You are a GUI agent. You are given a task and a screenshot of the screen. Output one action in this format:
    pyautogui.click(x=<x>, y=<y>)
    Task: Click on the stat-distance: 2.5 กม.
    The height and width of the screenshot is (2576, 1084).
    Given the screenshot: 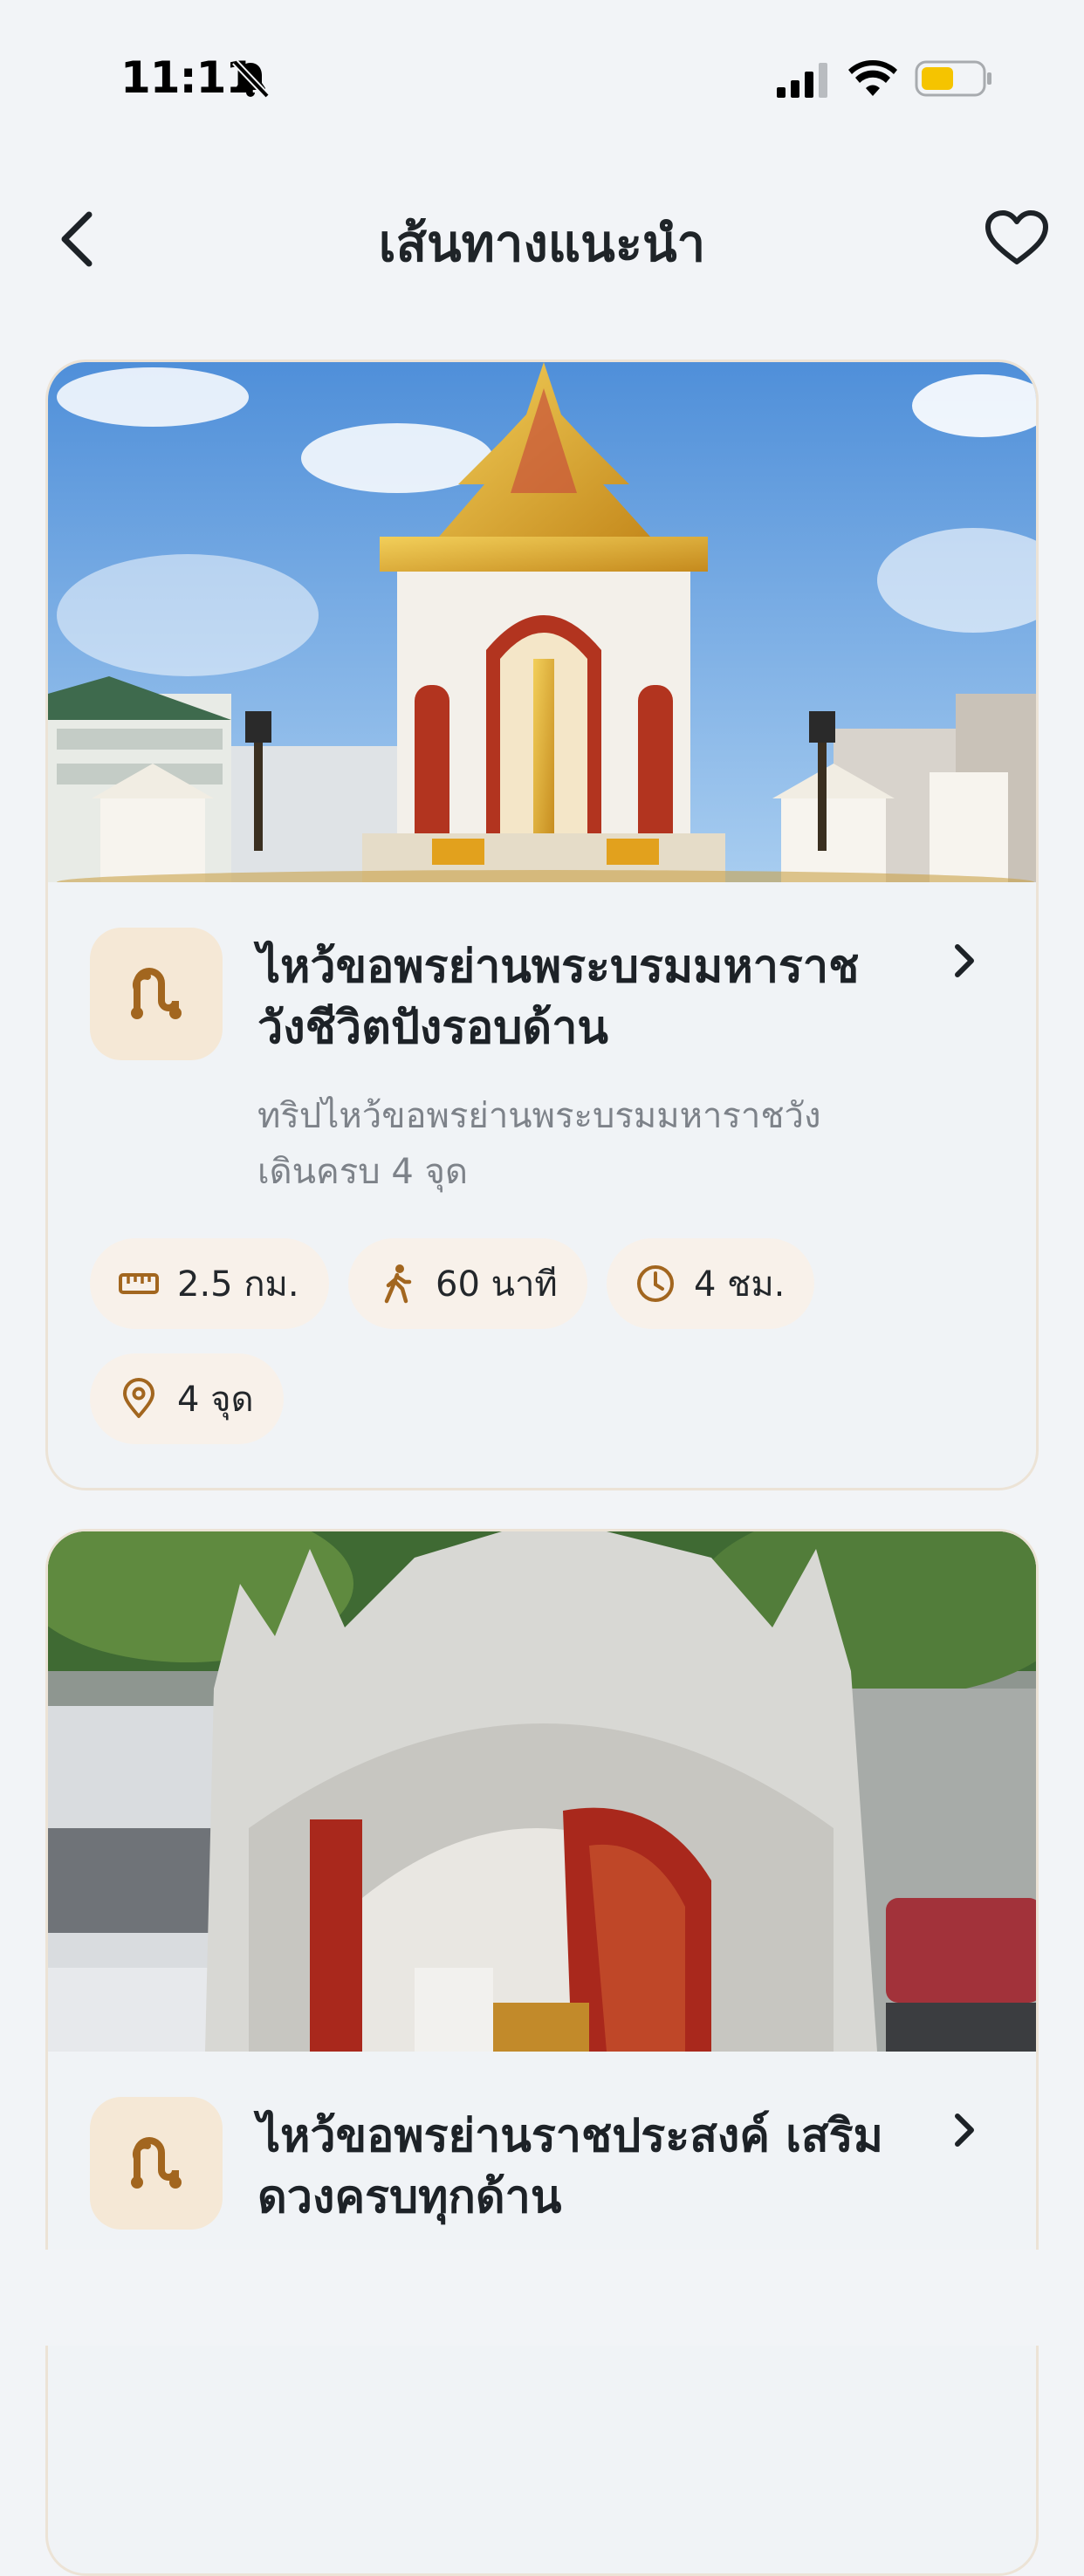 What is the action you would take?
    pyautogui.click(x=209, y=1283)
    